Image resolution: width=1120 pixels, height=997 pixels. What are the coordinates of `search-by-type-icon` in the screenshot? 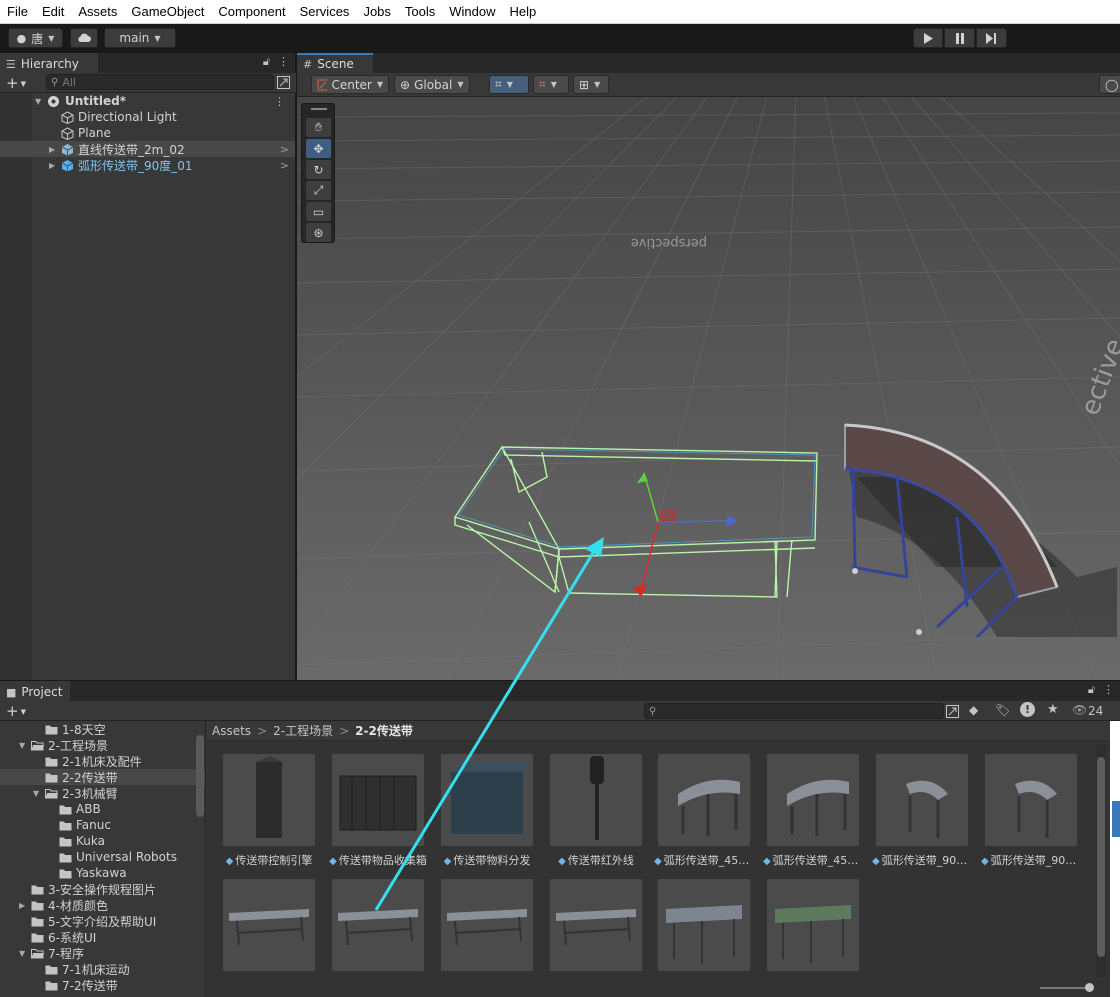 It's located at (952, 711).